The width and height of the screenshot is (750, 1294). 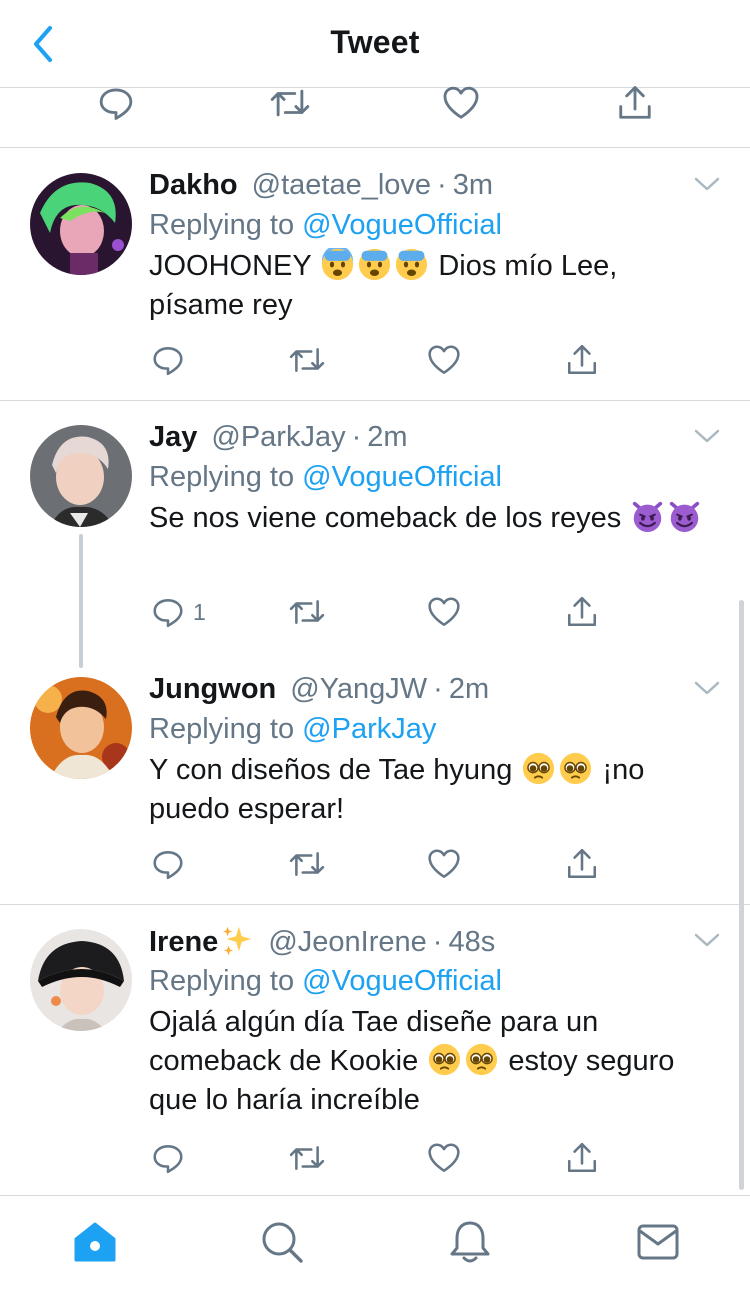 What do you see at coordinates (173, 437) in the screenshot?
I see `display-name: Jay` at bounding box center [173, 437].